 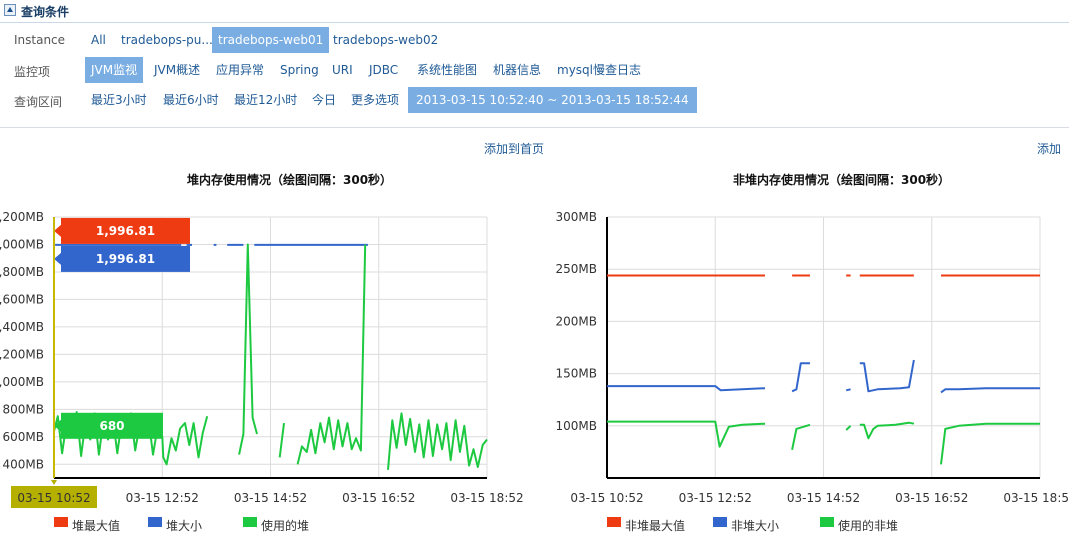 What do you see at coordinates (577, 269) in the screenshot?
I see `nonheap-y-tick-label: 250MB` at bounding box center [577, 269].